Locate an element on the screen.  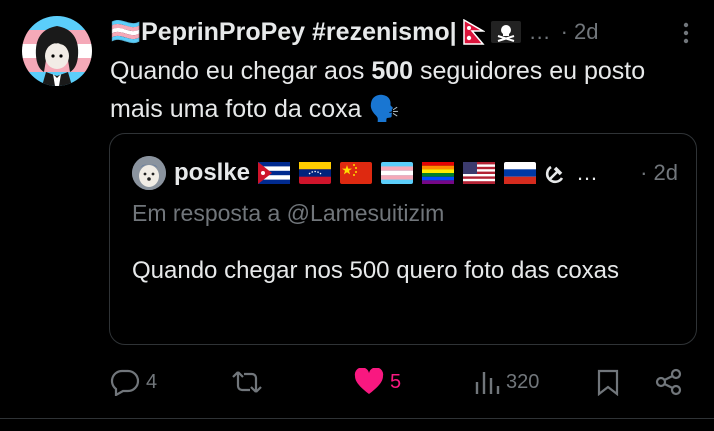
rainbow-flag-icon is located at coordinates (438, 173).